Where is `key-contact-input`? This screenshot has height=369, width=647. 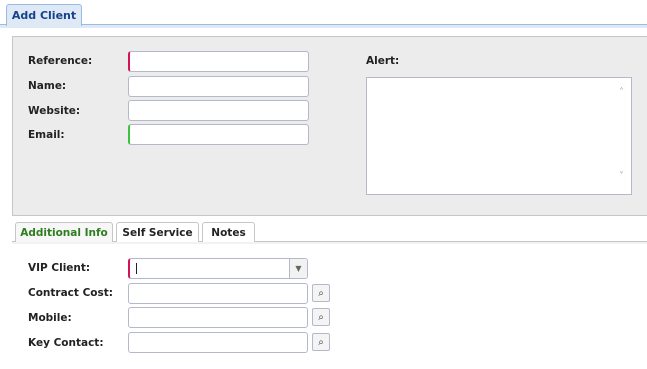
key-contact-input is located at coordinates (218, 342).